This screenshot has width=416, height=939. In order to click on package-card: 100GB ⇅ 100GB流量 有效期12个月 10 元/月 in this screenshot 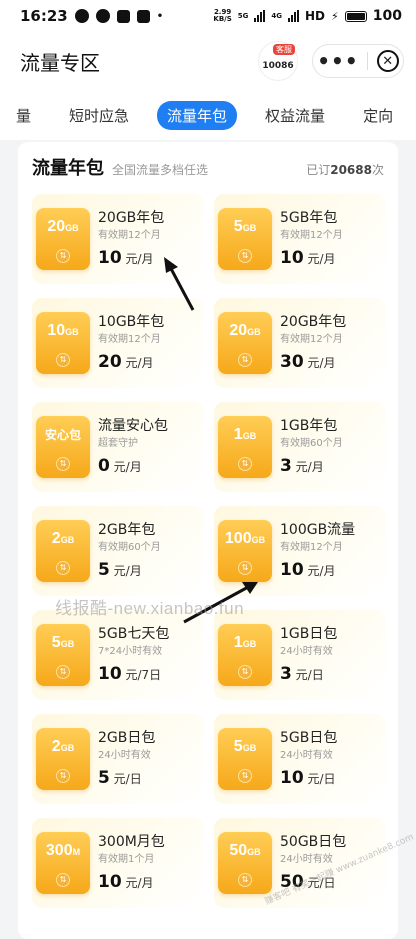, I will do `click(300, 551)`.